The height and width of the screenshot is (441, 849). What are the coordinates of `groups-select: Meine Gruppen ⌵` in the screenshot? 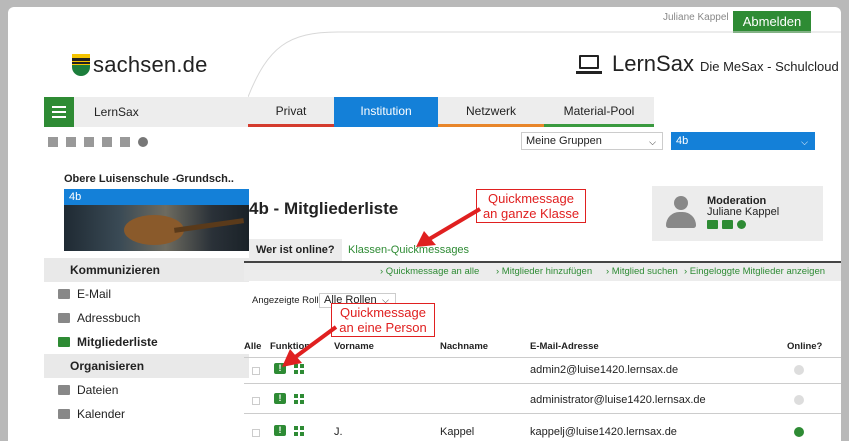 It's located at (592, 141).